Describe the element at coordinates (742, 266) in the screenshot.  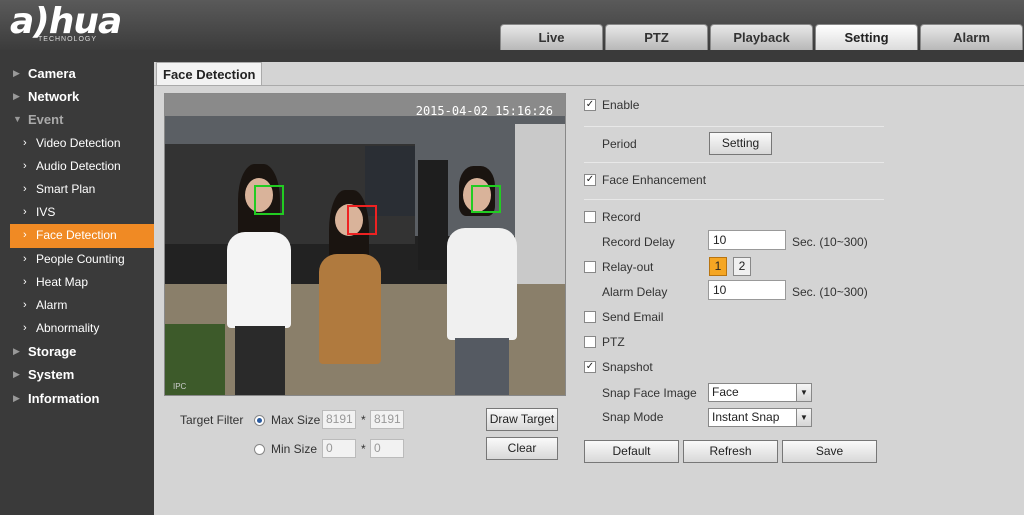
I see `relay-out-2-button: 2` at that location.